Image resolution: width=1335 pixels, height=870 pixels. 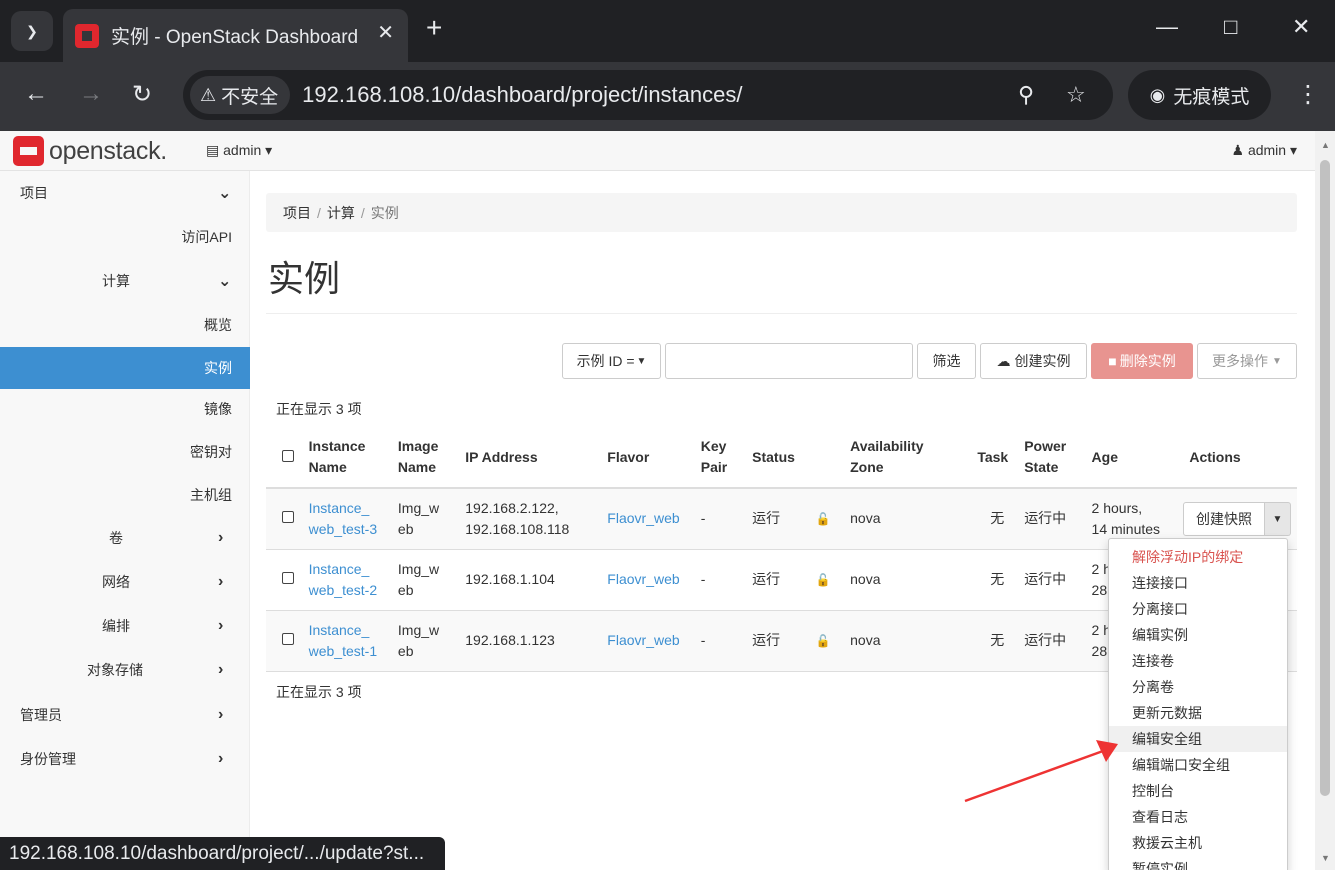 What do you see at coordinates (1142, 361) in the screenshot?
I see `delete-instance-button: ■ 删除实例` at bounding box center [1142, 361].